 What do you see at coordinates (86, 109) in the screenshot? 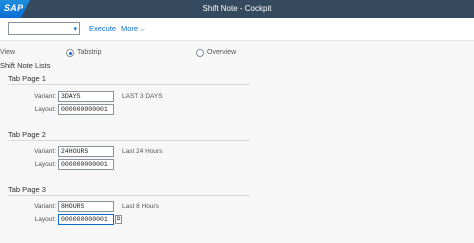
I see `layout-input-1: 000000000001` at bounding box center [86, 109].